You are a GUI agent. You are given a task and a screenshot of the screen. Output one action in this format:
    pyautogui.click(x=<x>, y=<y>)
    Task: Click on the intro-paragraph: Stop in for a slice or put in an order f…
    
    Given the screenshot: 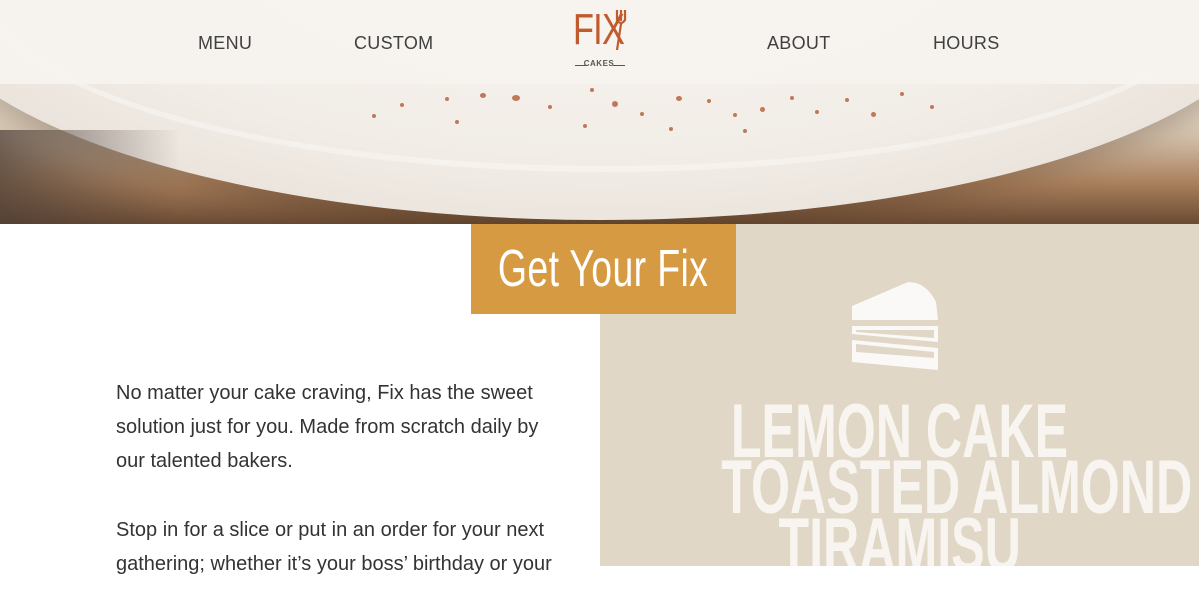 What is the action you would take?
    pyautogui.click(x=334, y=547)
    